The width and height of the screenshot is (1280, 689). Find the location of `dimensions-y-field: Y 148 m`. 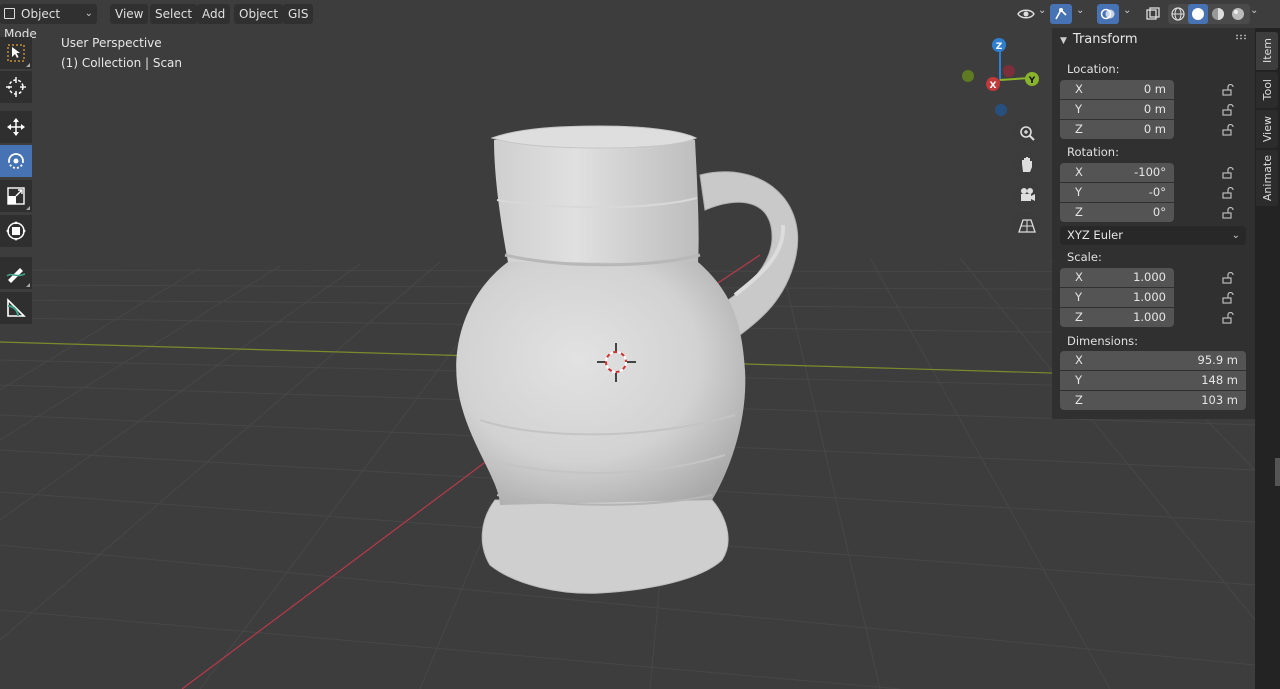

dimensions-y-field: Y 148 m is located at coordinates (1153, 380).